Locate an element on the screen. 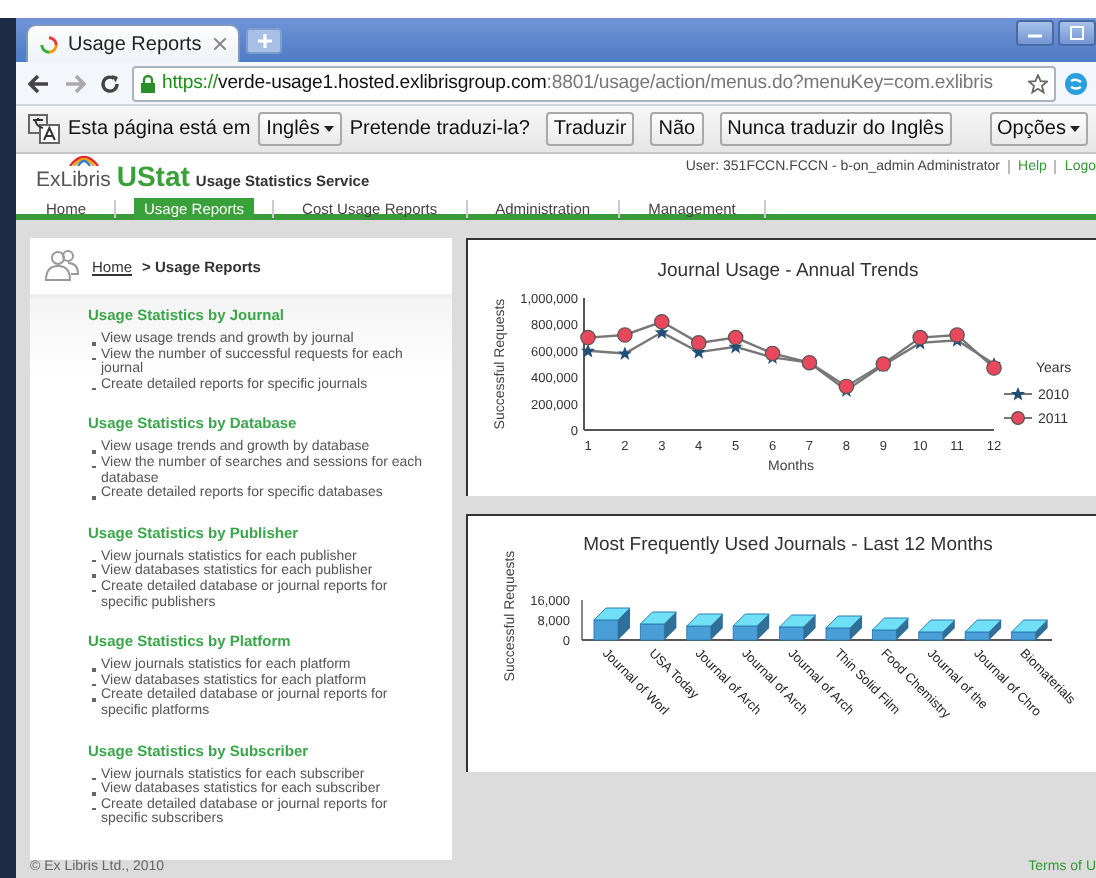 This screenshot has width=1096, height=878. brand-logo: ExLibris is located at coordinates (73, 180).